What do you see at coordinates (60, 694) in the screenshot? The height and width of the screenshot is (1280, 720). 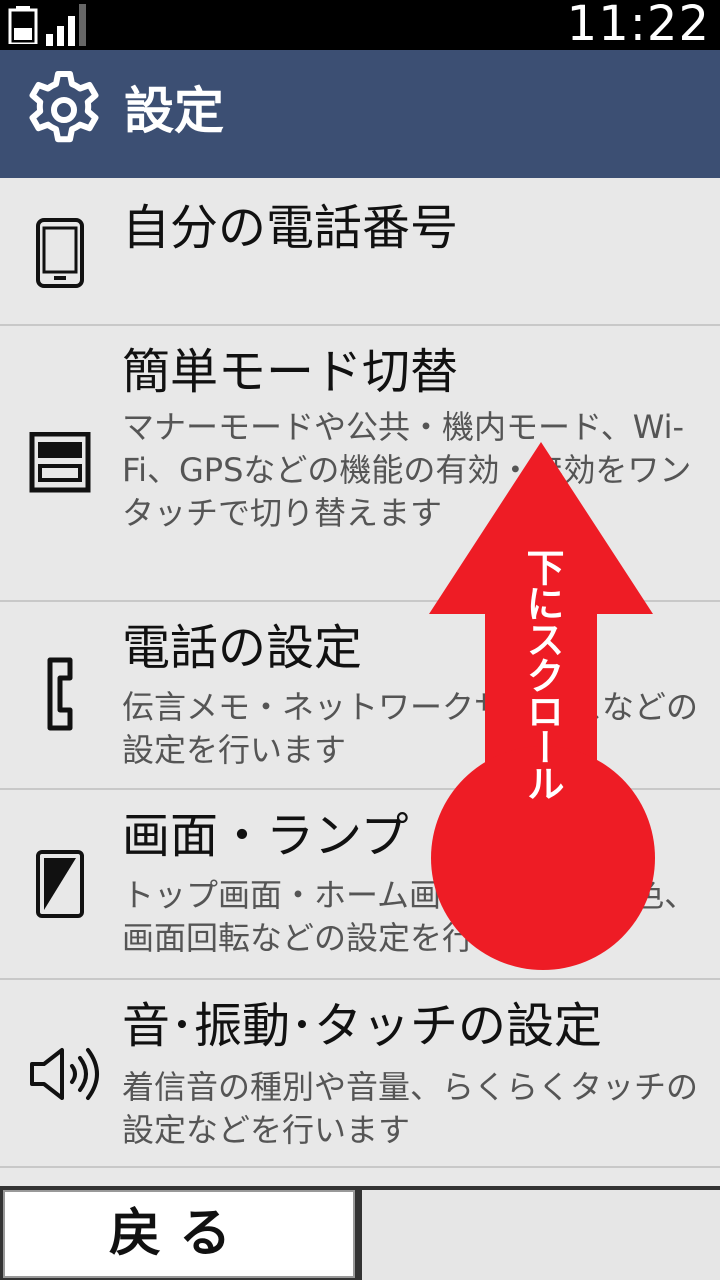 I see `handset-icon` at bounding box center [60, 694].